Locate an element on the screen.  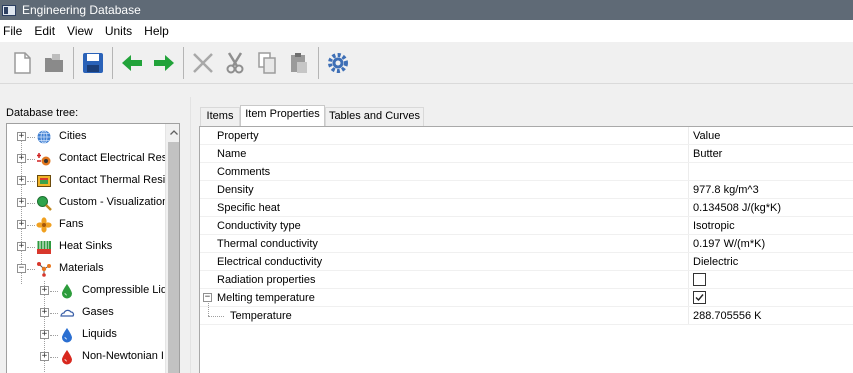
panel-splitter is located at coordinates (190, 235).